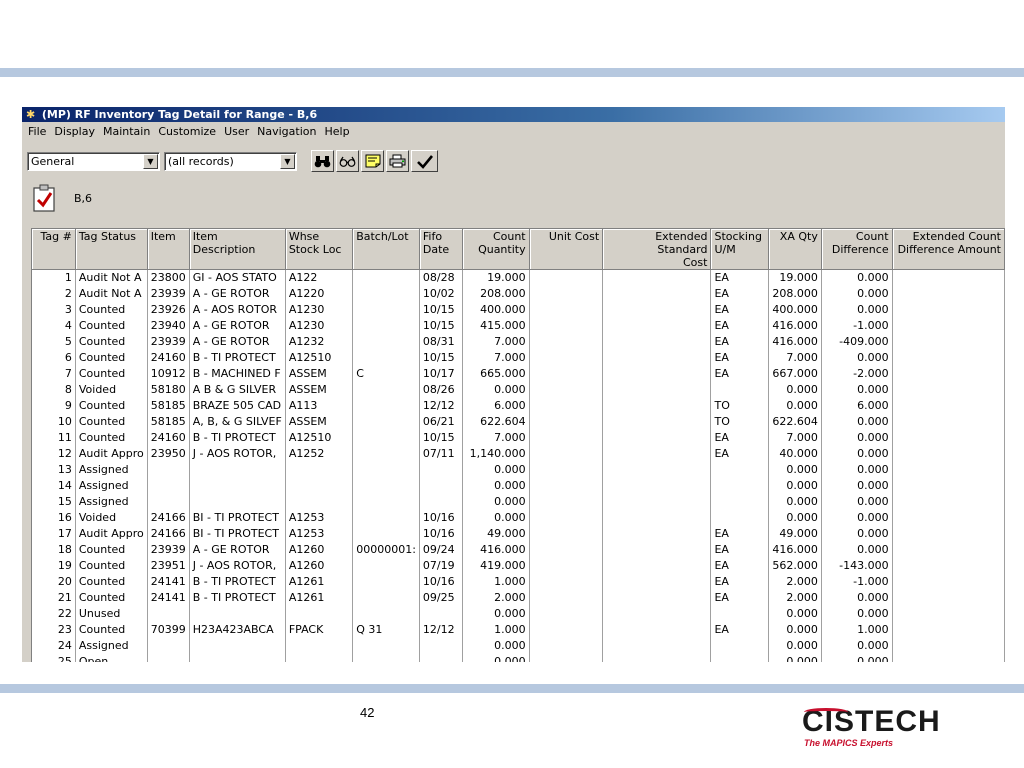  Describe the element at coordinates (168, 294) in the screenshot. I see `cell-item: 23939` at that location.